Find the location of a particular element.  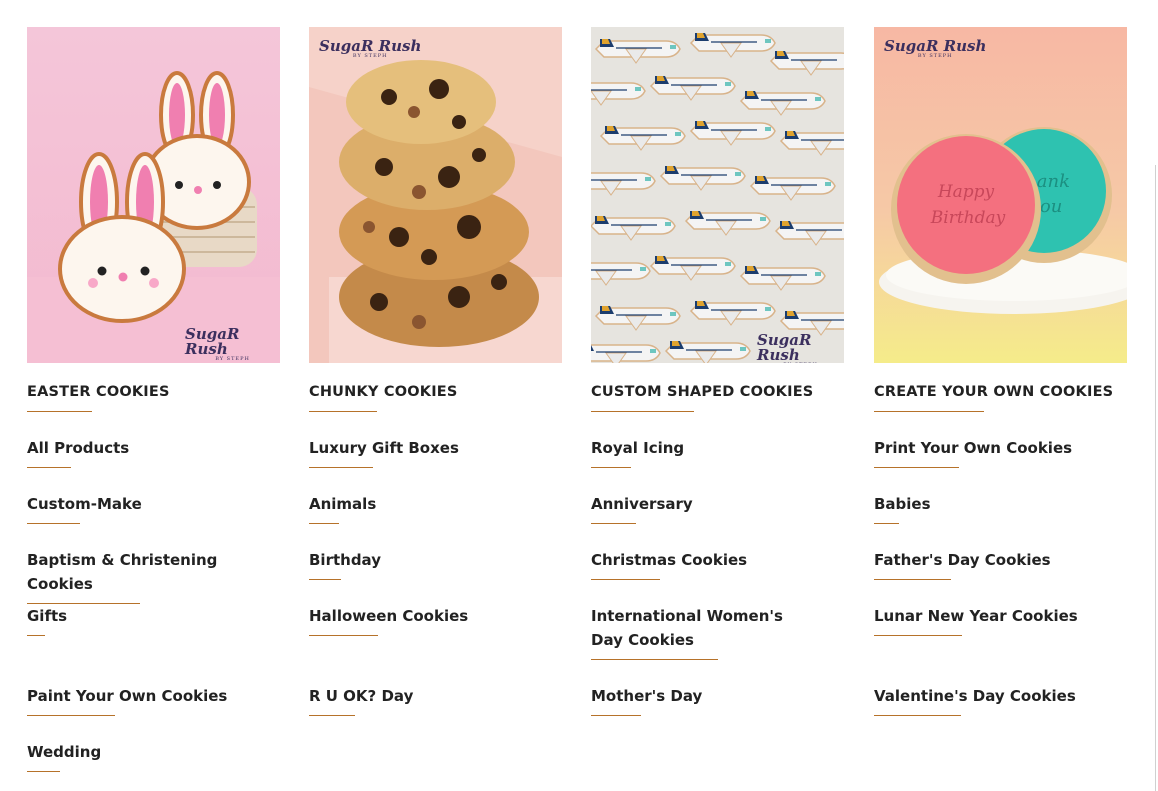

embossed-cookies-illustration: thank you Happy Birthday is located at coordinates (1000, 195).